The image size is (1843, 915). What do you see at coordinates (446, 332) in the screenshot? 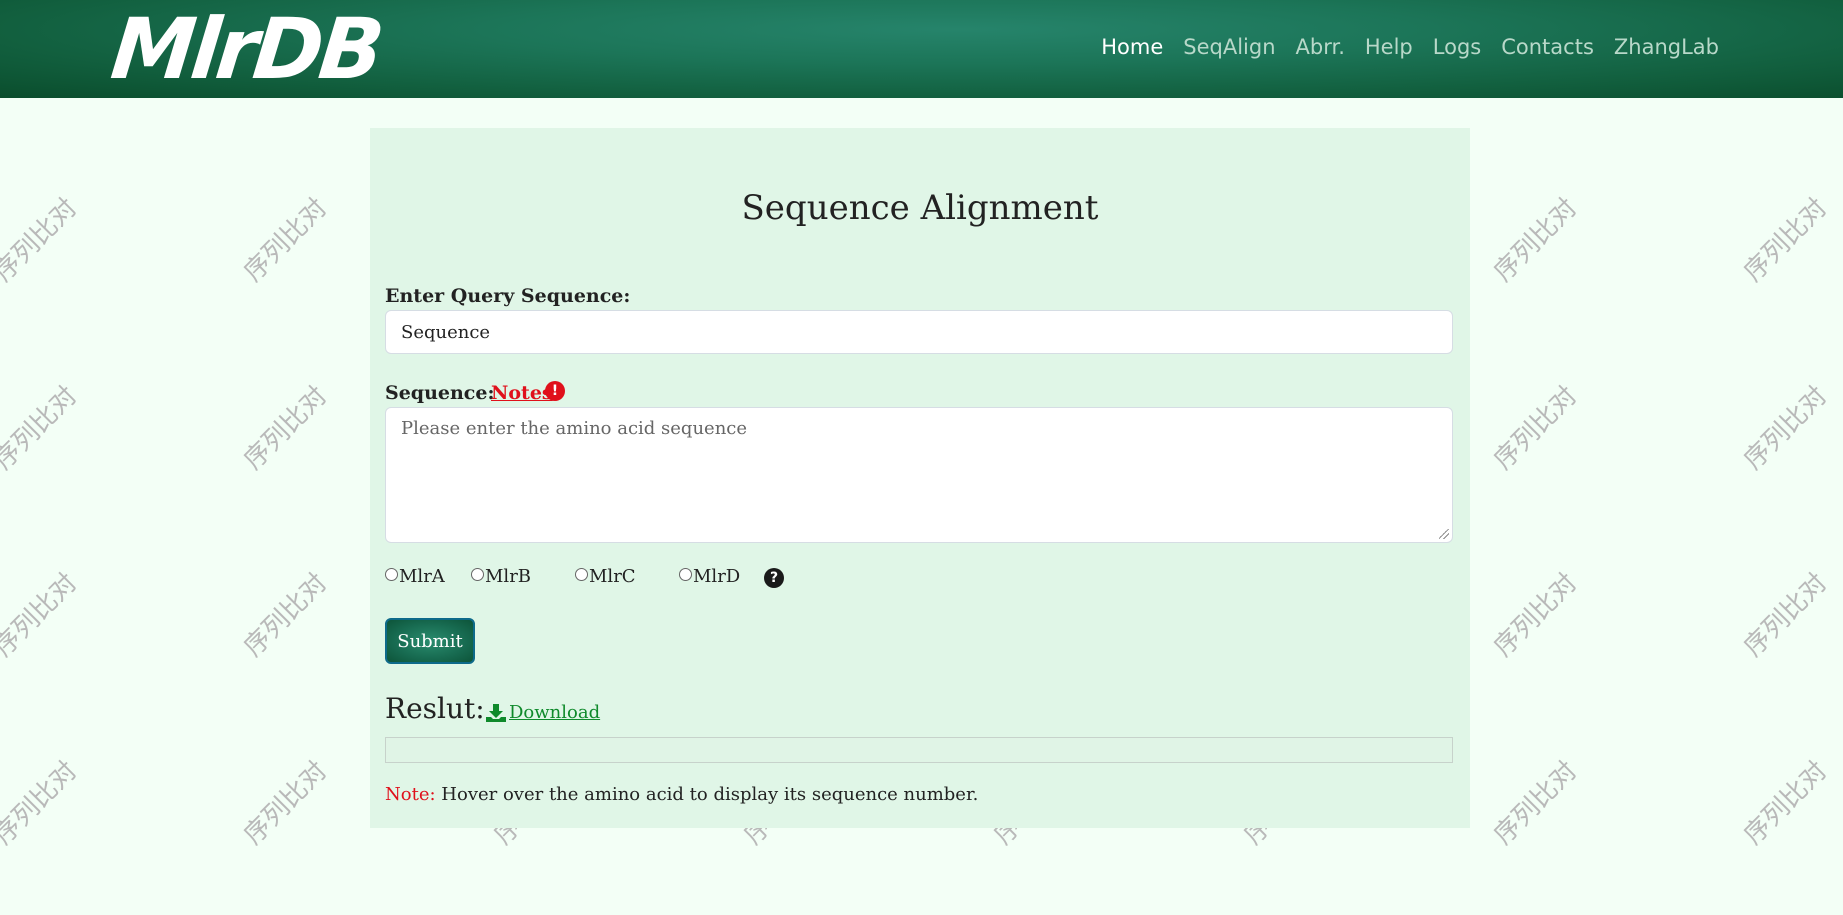
I see `query-input-value: Sequence` at bounding box center [446, 332].